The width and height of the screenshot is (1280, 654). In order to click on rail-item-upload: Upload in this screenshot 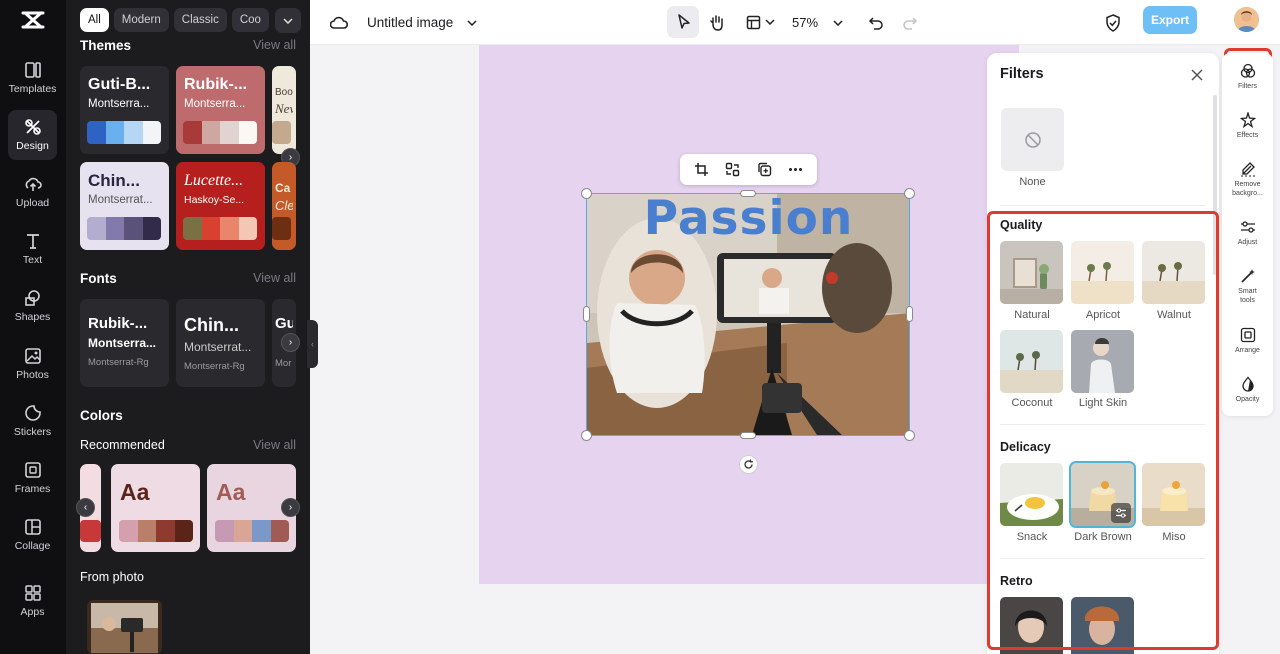, I will do `click(32, 192)`.